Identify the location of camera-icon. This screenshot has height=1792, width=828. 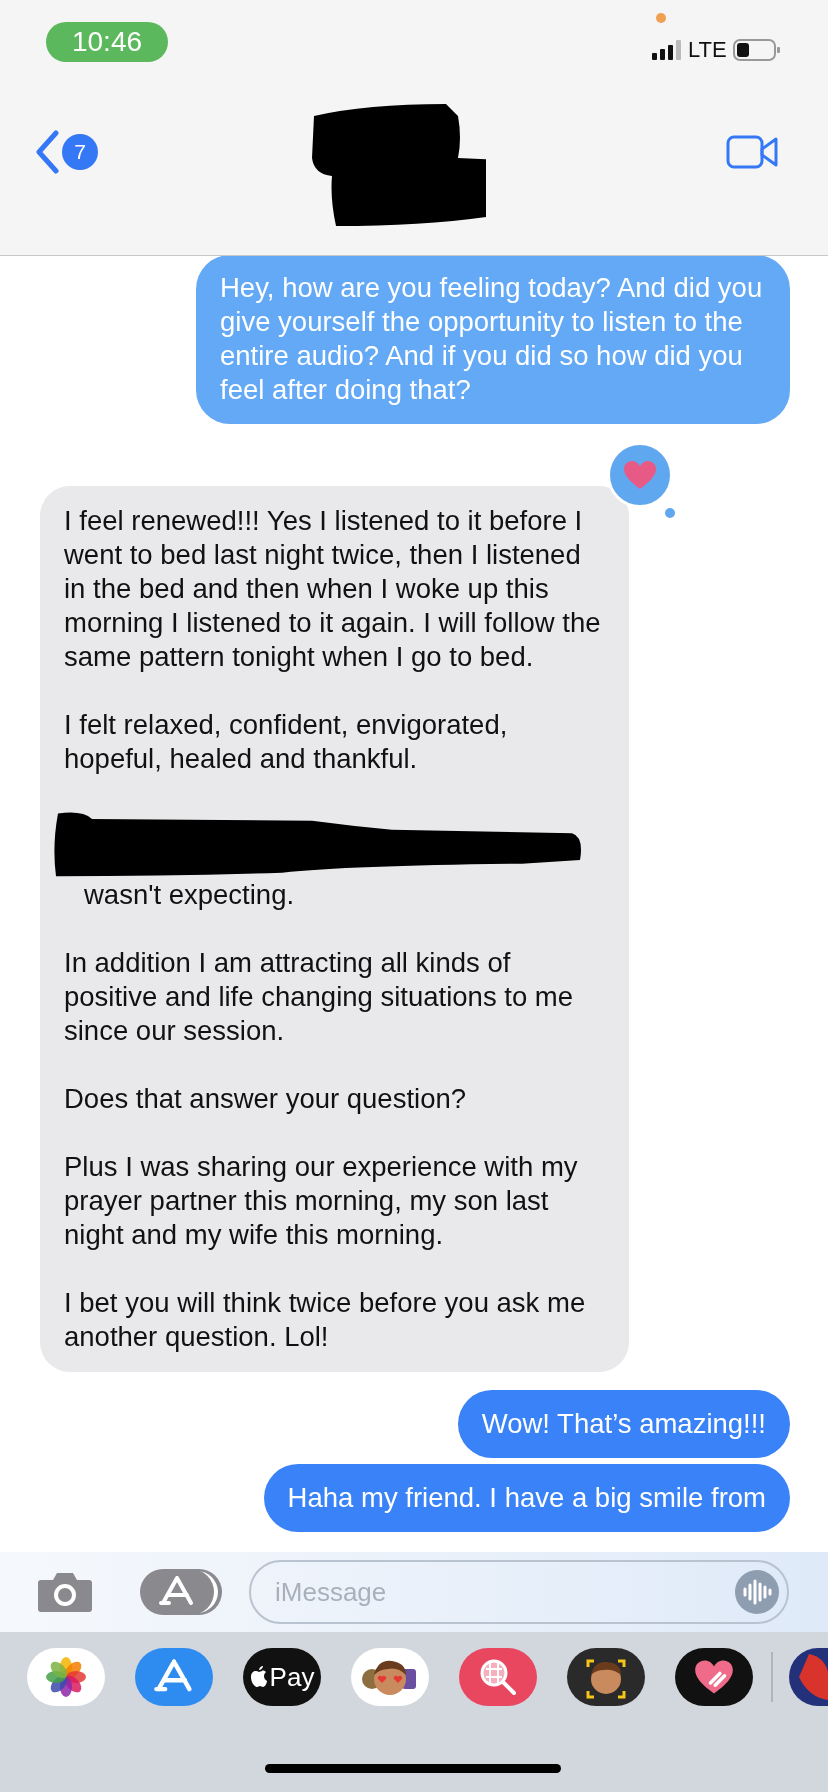
(65, 1592).